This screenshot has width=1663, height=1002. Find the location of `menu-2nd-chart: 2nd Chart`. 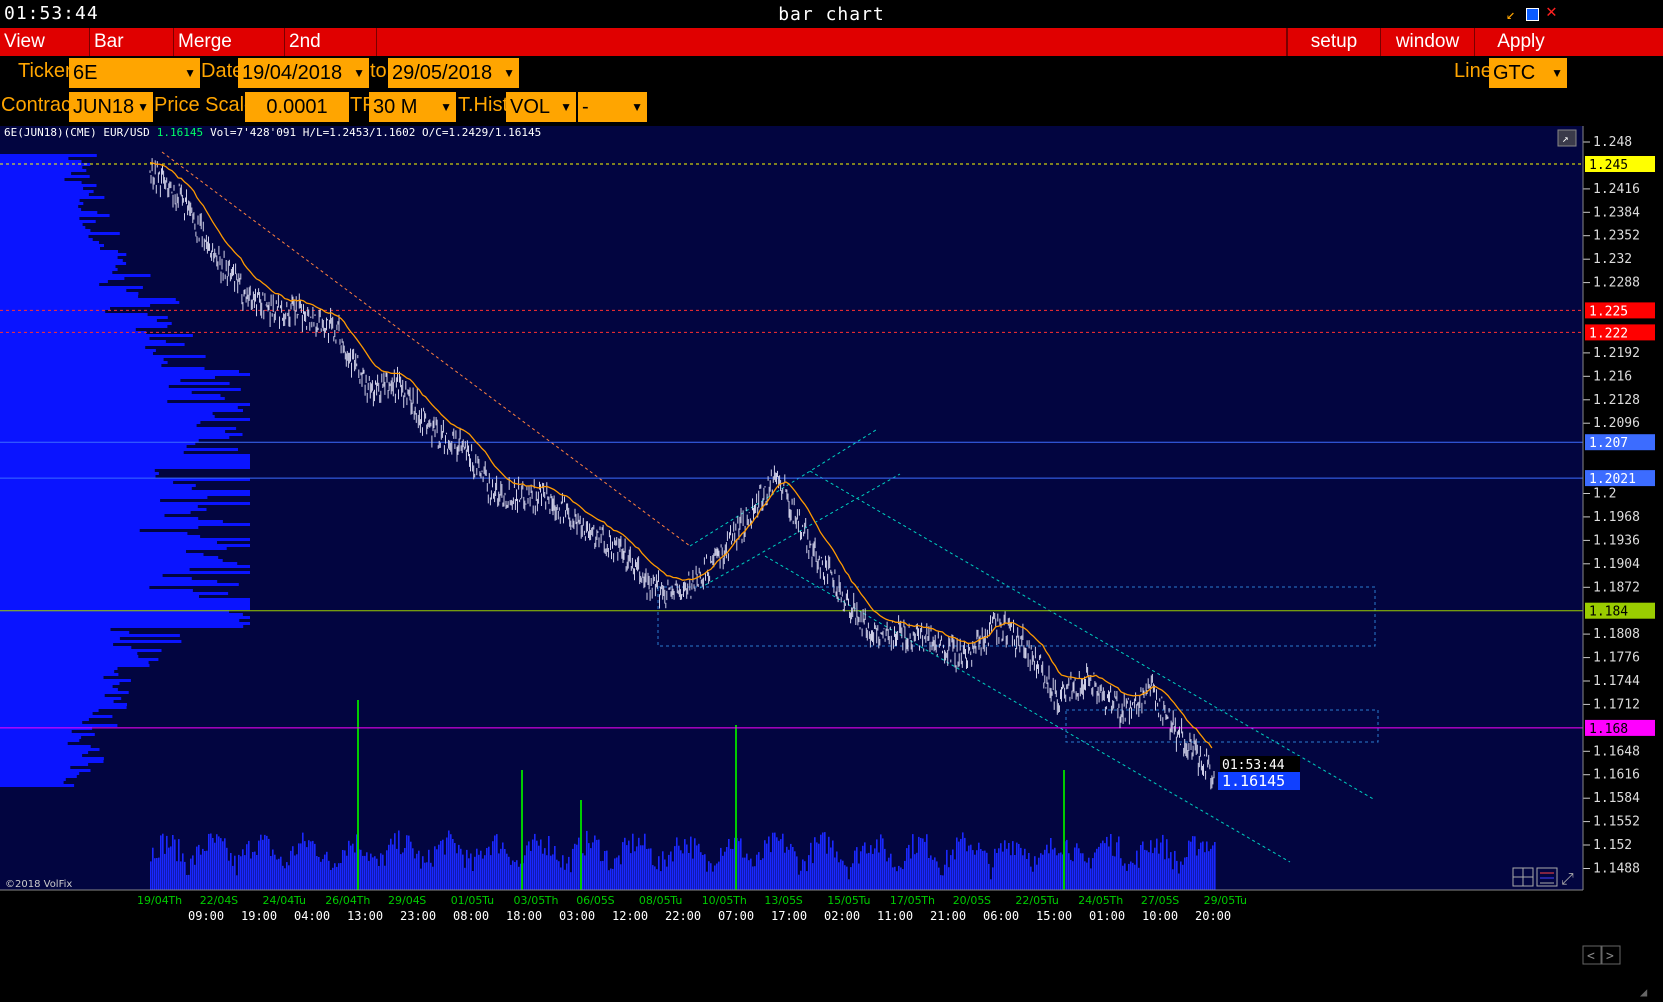

menu-2nd-chart: 2nd Chart is located at coordinates (331, 54).